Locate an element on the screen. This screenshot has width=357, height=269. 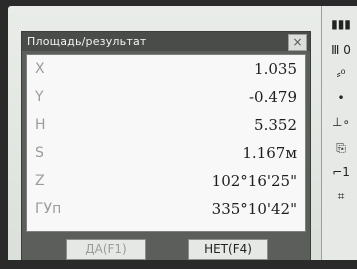
row-label: H is located at coordinates (40, 125).